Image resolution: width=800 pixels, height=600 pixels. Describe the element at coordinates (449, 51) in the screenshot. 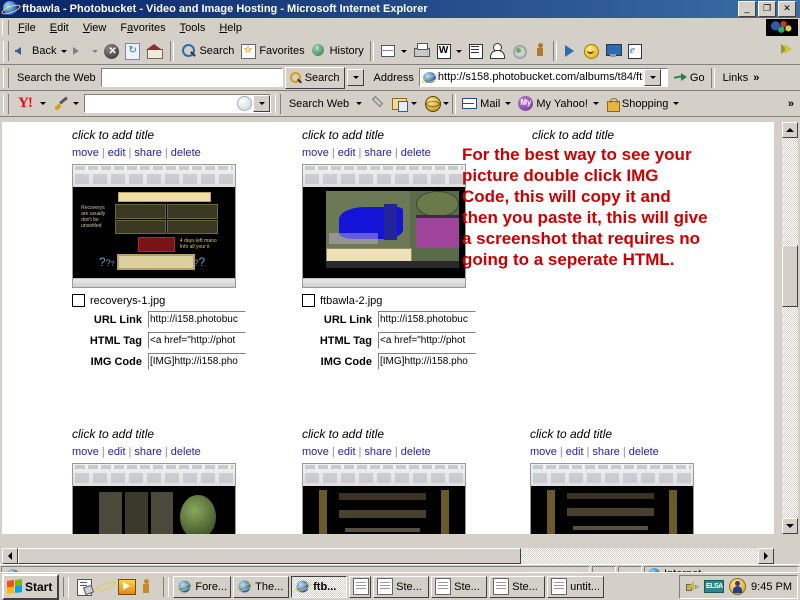

I see `edit-in-word-button: W` at that location.